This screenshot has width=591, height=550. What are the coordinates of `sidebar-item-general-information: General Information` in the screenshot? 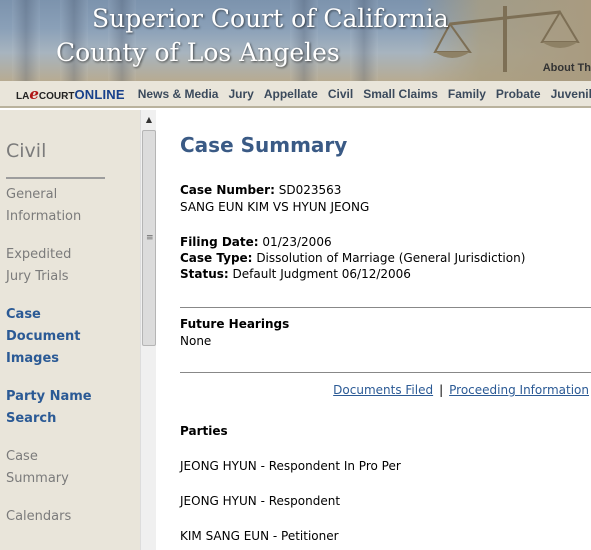 It's located at (43, 206).